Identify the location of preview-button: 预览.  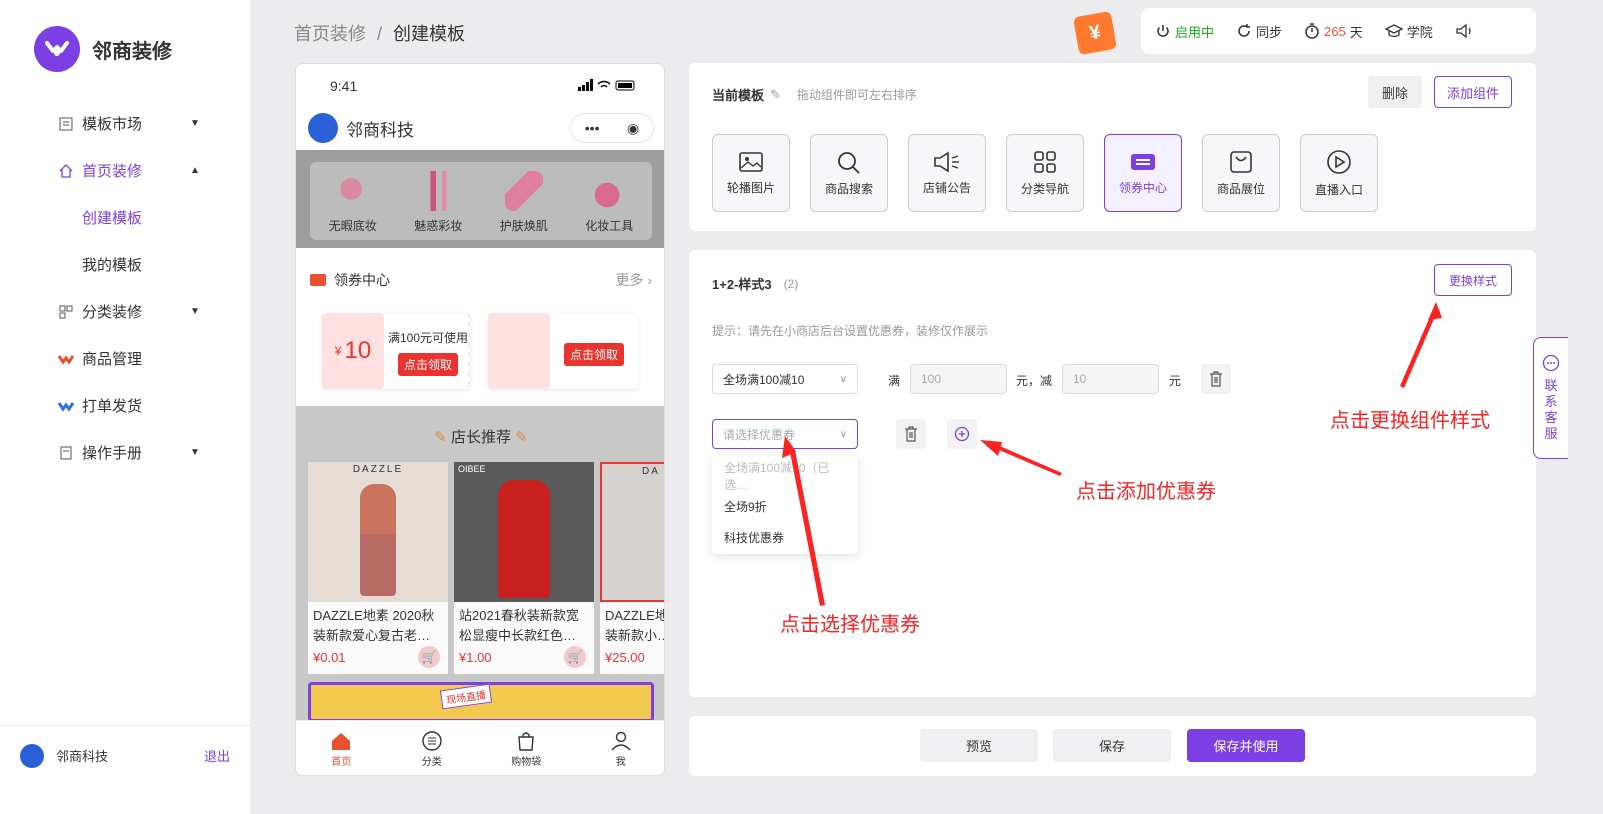
(979, 745).